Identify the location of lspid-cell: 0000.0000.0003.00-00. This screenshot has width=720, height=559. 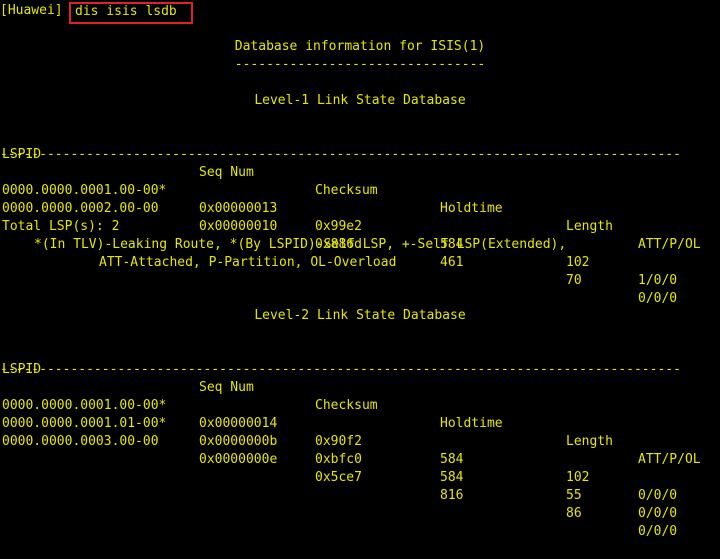
(80, 441).